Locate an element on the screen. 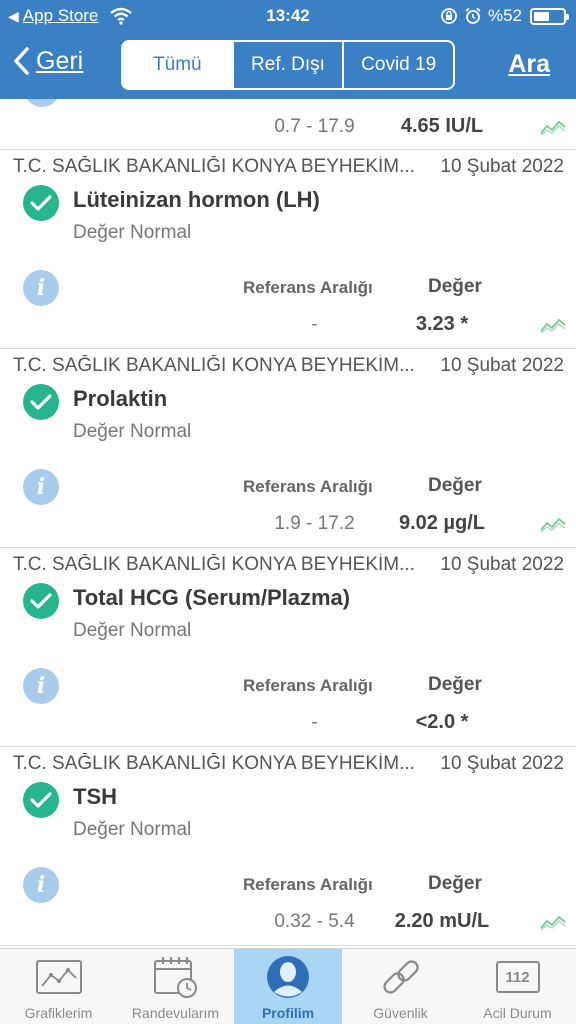 This screenshot has width=576, height=1024. tab-label: Acil Durum is located at coordinates (517, 1013).